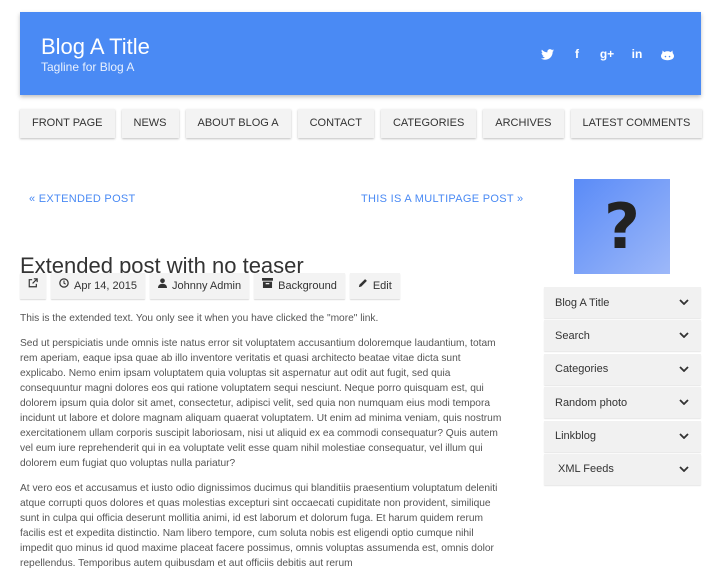  What do you see at coordinates (622, 469) in the screenshot?
I see `widget-xml-feeds: XML Feeds` at bounding box center [622, 469].